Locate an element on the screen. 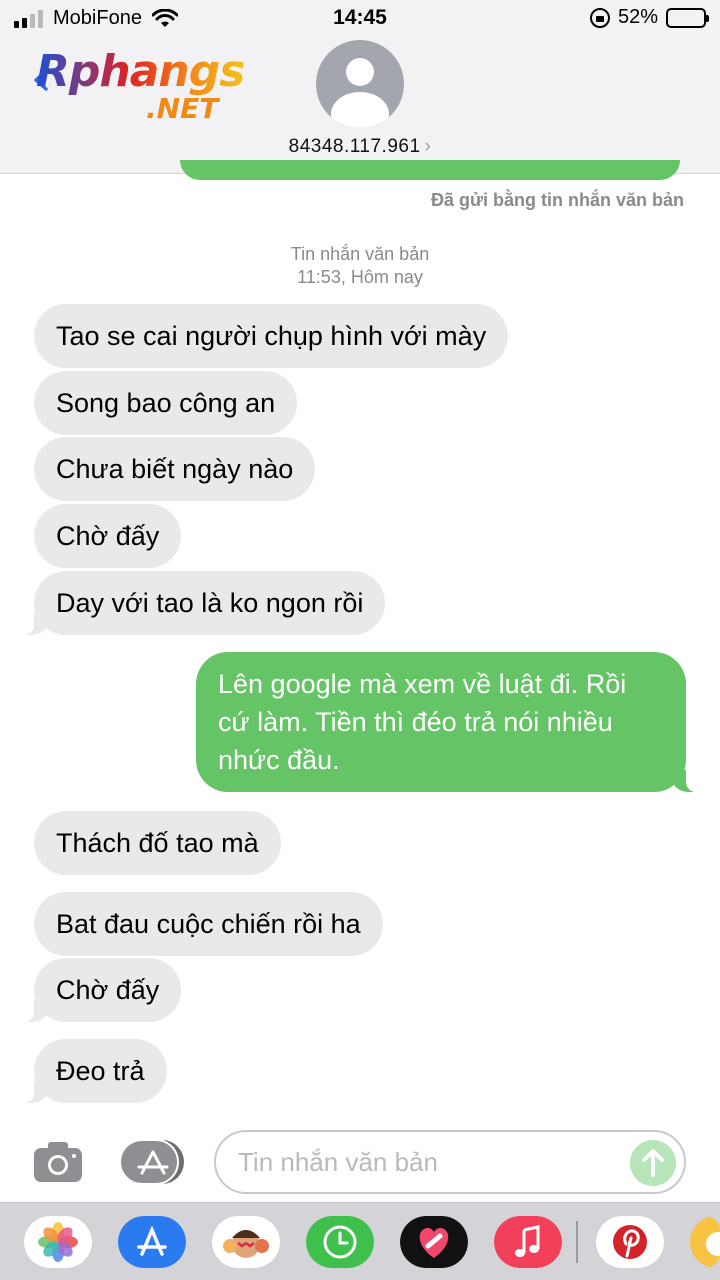 The height and width of the screenshot is (1280, 720). status-right-group: 52% is located at coordinates (649, 17).